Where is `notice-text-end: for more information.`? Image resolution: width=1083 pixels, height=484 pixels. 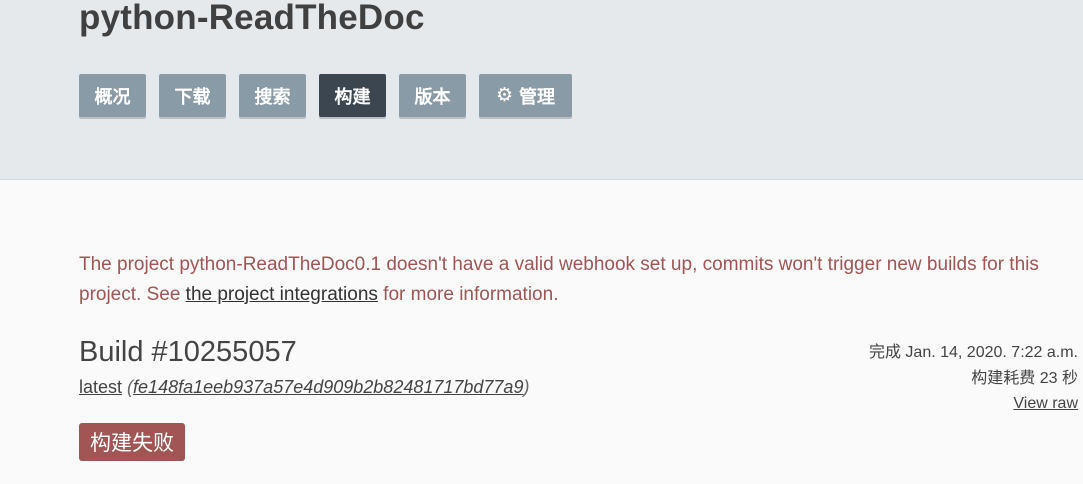 notice-text-end: for more information. is located at coordinates (468, 294).